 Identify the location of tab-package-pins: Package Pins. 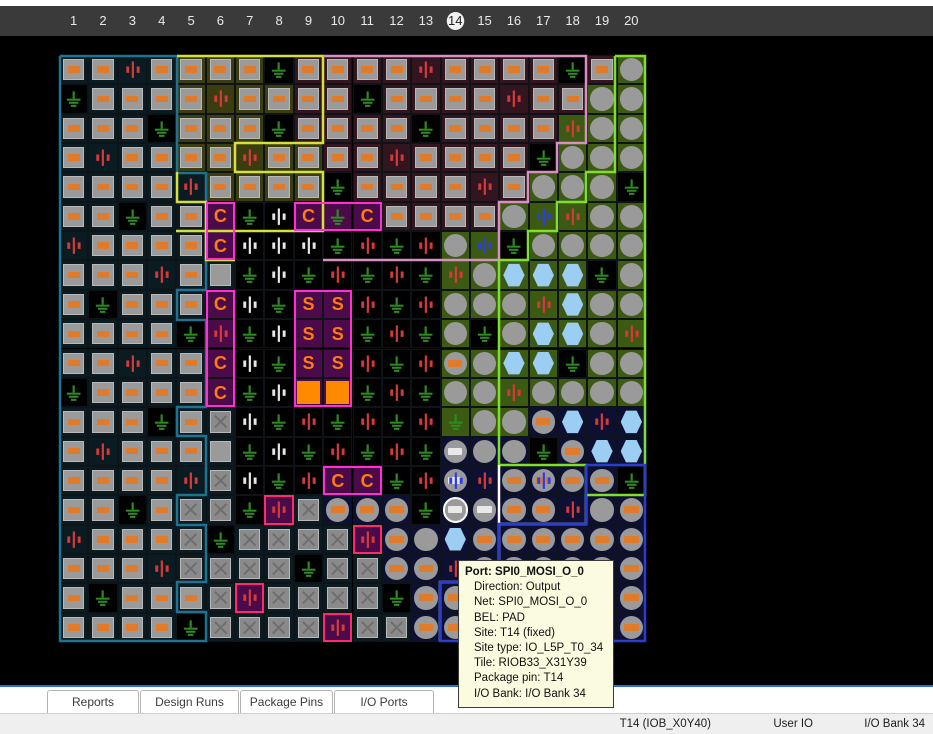
(286, 702).